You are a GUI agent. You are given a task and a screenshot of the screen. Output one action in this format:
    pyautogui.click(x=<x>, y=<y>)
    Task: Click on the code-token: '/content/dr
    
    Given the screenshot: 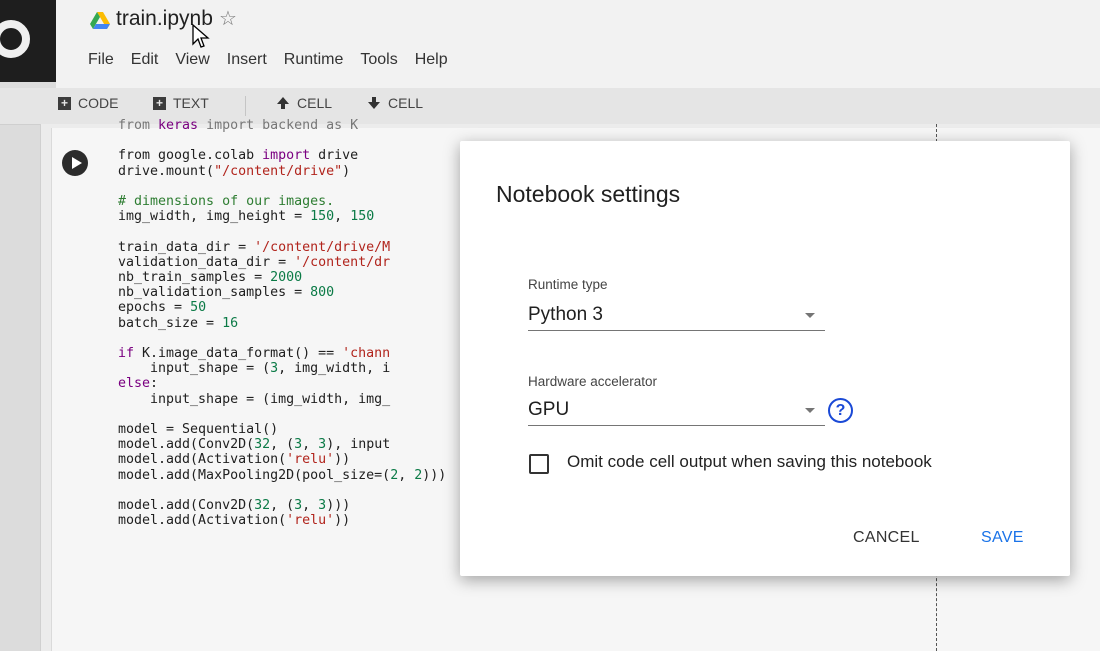 What is the action you would take?
    pyautogui.click(x=342, y=262)
    